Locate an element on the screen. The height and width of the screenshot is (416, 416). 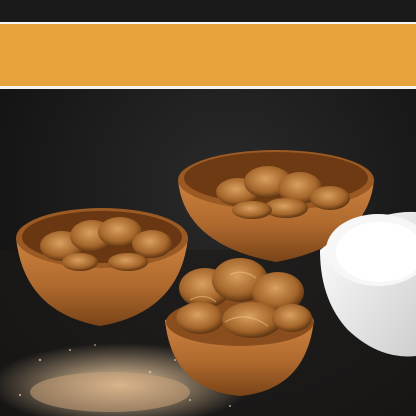
sugar-pile-core is located at coordinates (110, 392).